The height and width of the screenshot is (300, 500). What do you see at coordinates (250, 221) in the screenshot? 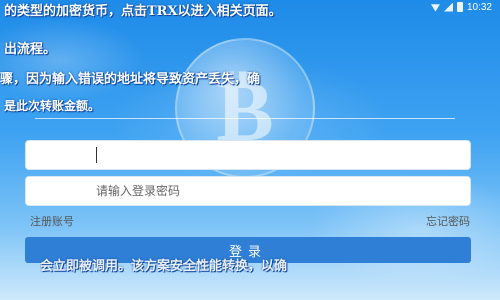
I see `auth-links: 注册账号 忘记密码` at bounding box center [250, 221].